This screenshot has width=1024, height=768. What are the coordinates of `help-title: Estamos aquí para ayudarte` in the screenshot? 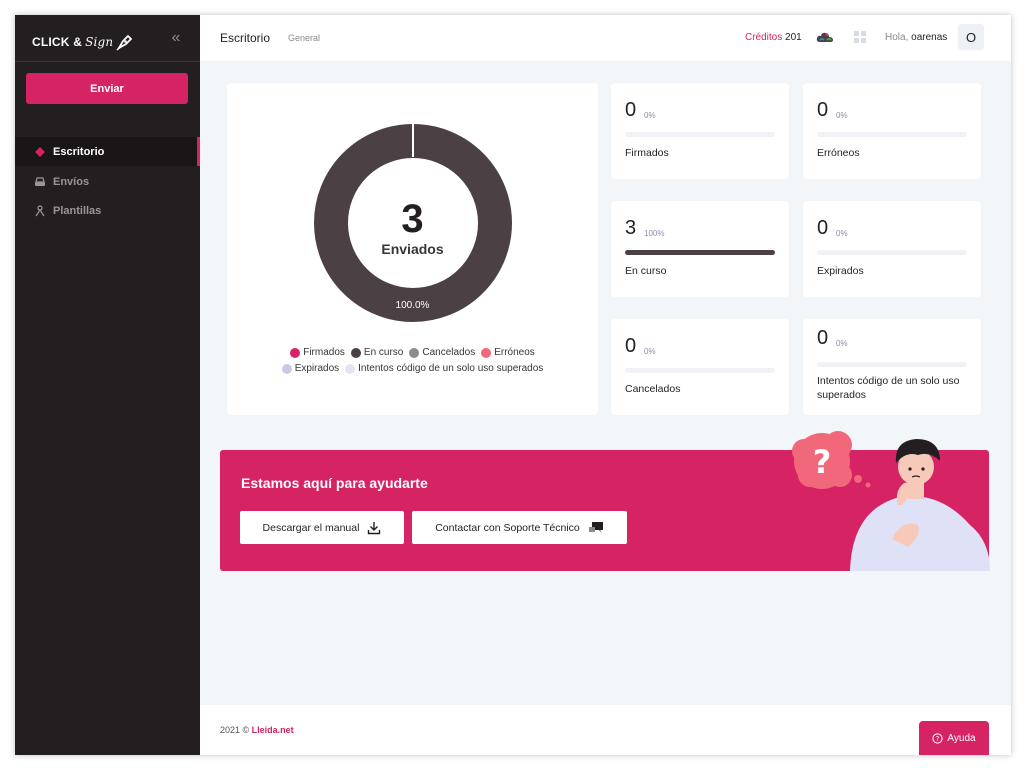 It's located at (334, 483).